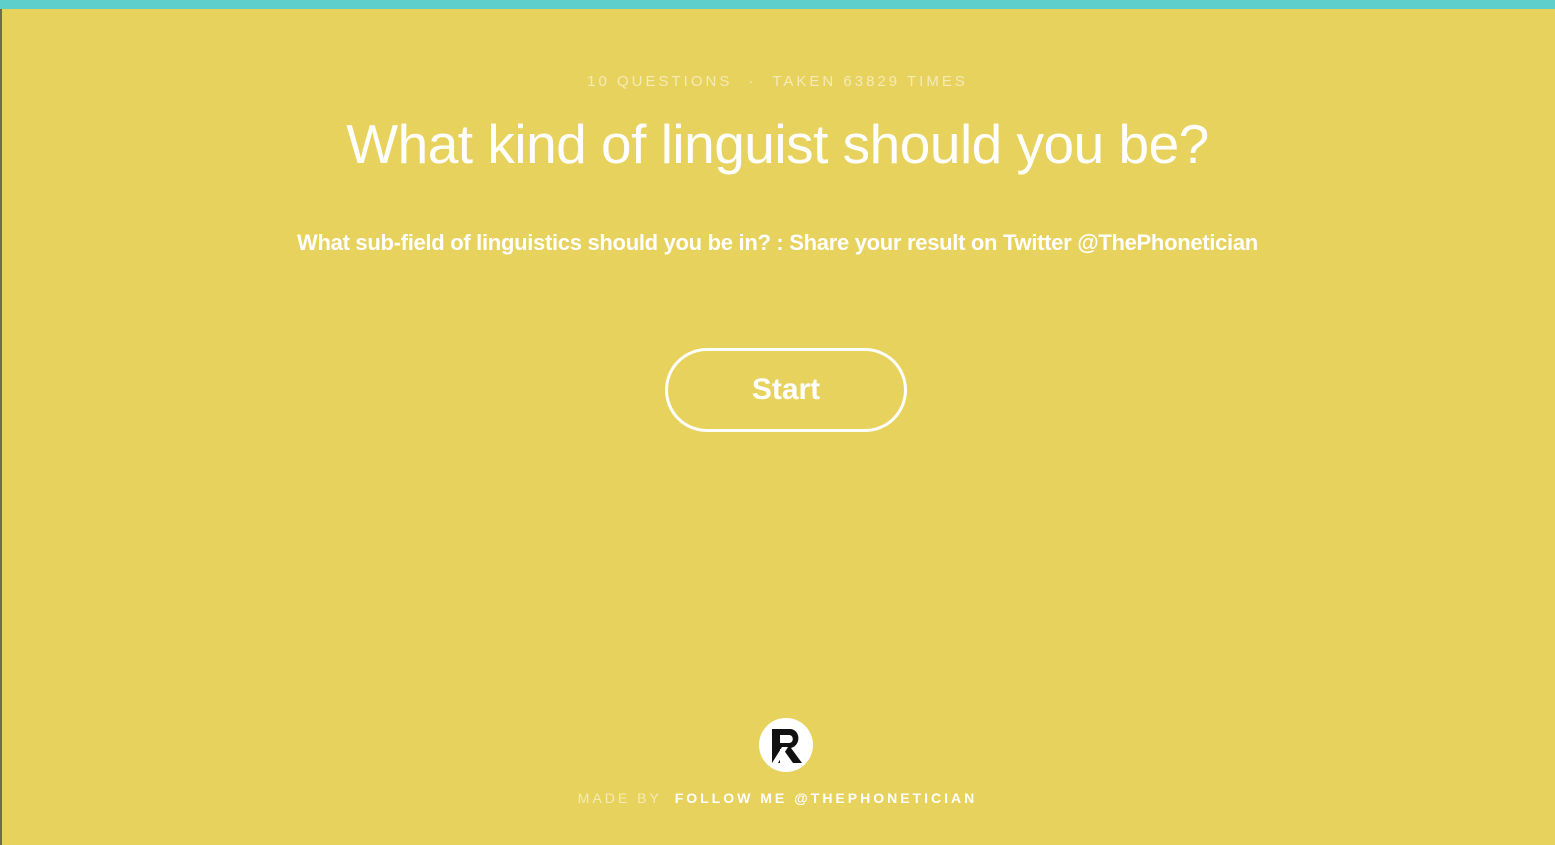 The width and height of the screenshot is (1555, 845). I want to click on r-logo-icon, so click(786, 745).